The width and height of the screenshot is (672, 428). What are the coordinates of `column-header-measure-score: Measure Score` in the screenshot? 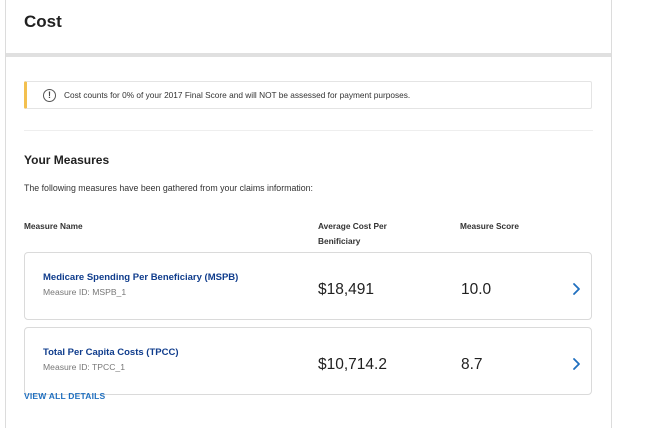 It's located at (490, 226).